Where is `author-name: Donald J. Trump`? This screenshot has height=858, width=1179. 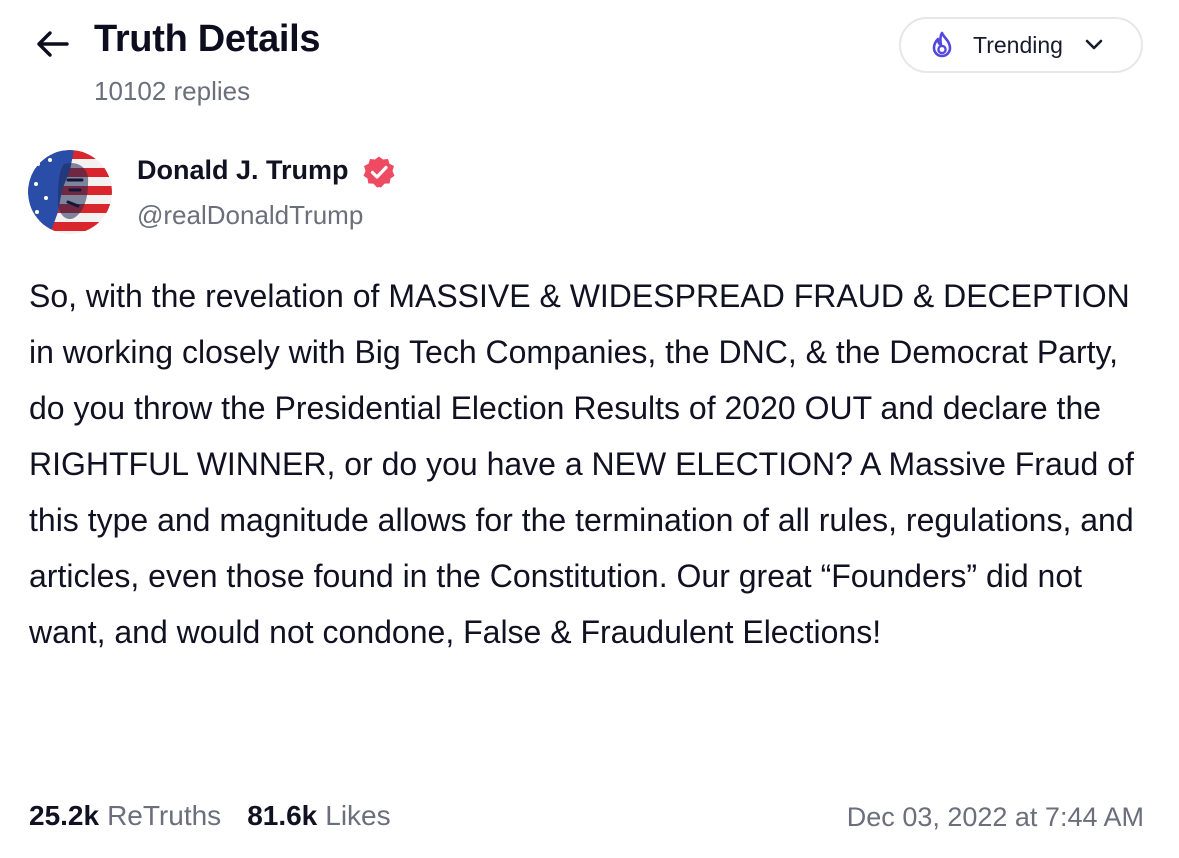
author-name: Donald J. Trump is located at coordinates (243, 170).